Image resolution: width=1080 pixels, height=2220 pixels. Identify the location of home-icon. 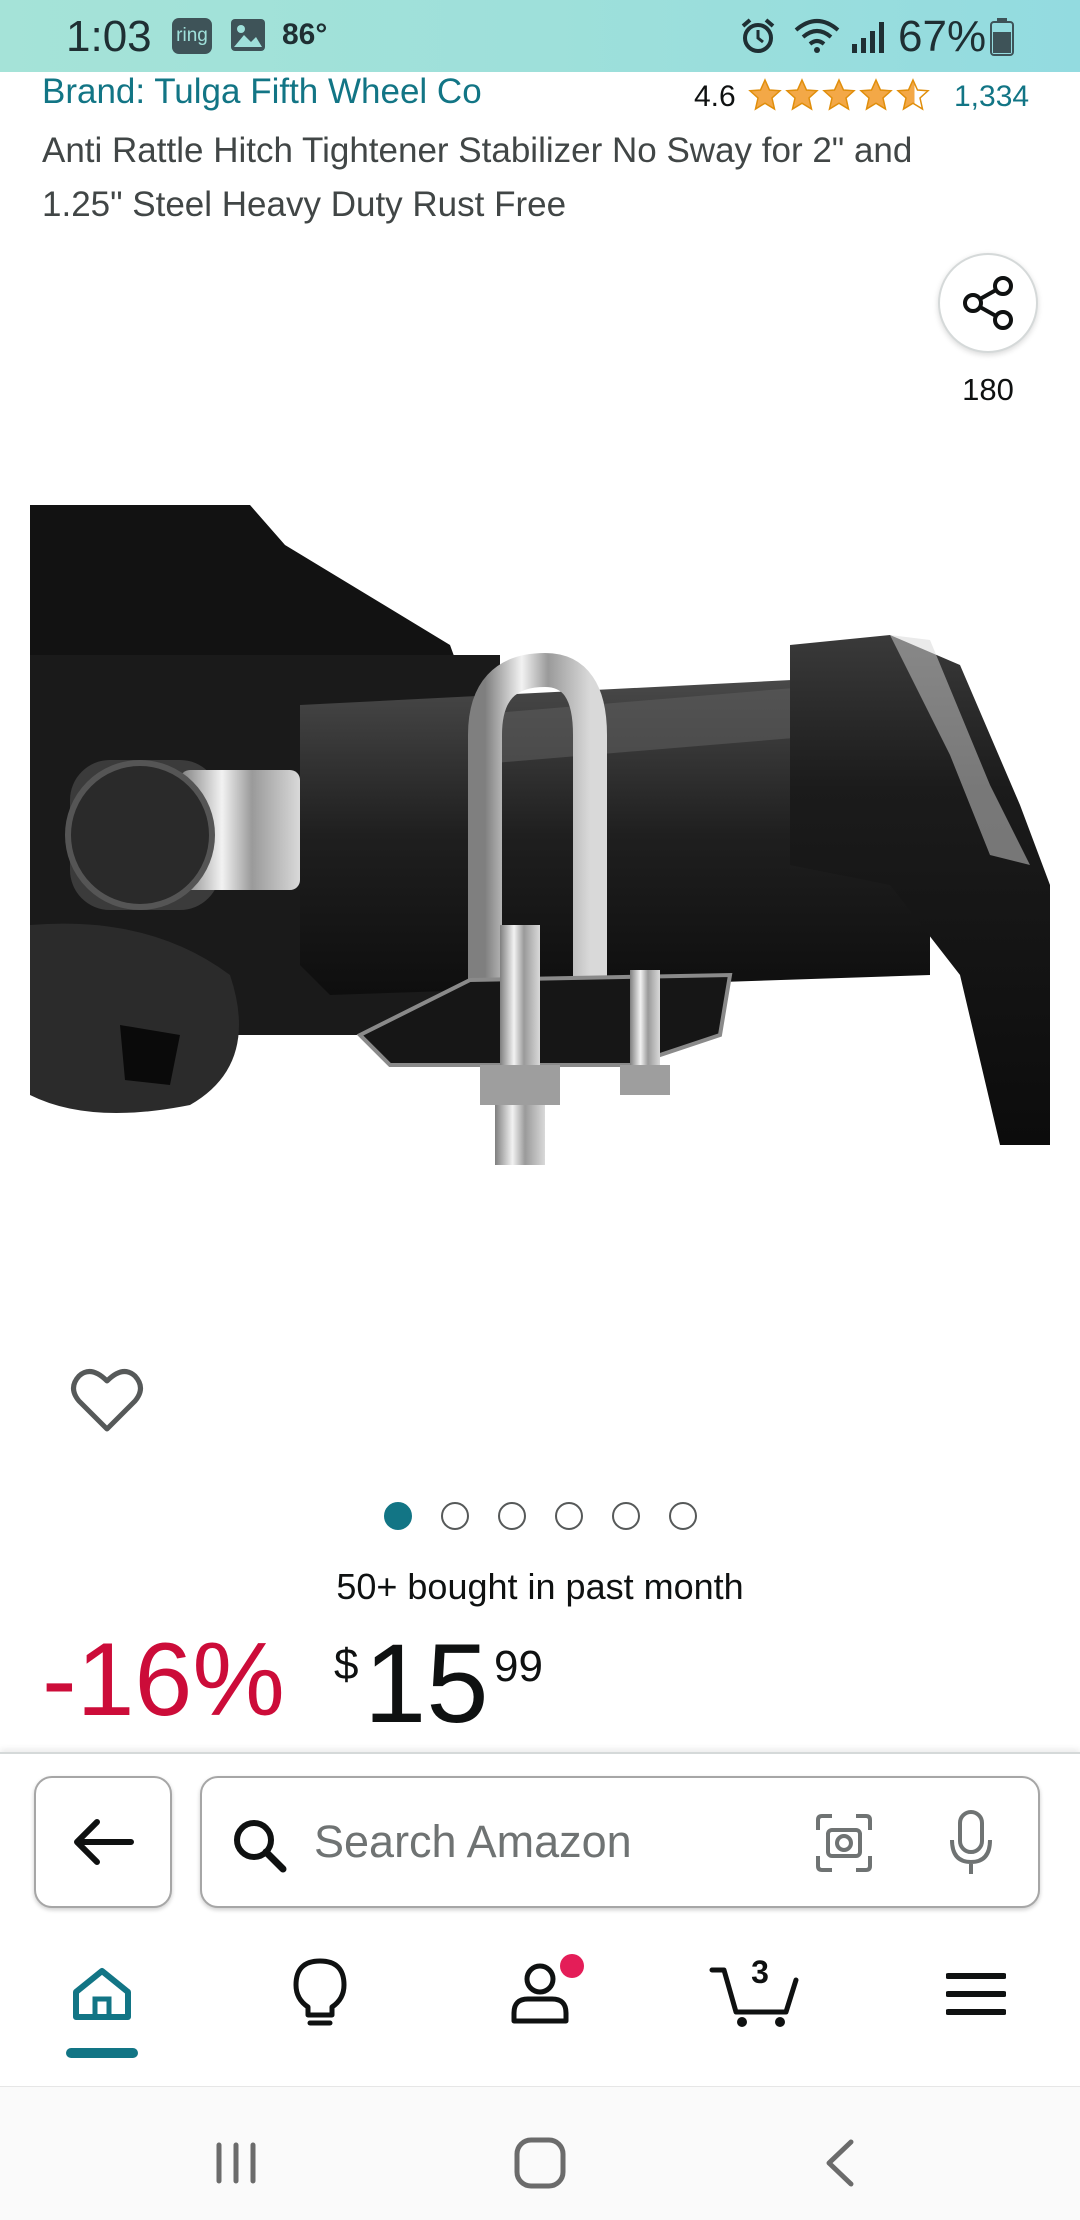
(102, 1994).